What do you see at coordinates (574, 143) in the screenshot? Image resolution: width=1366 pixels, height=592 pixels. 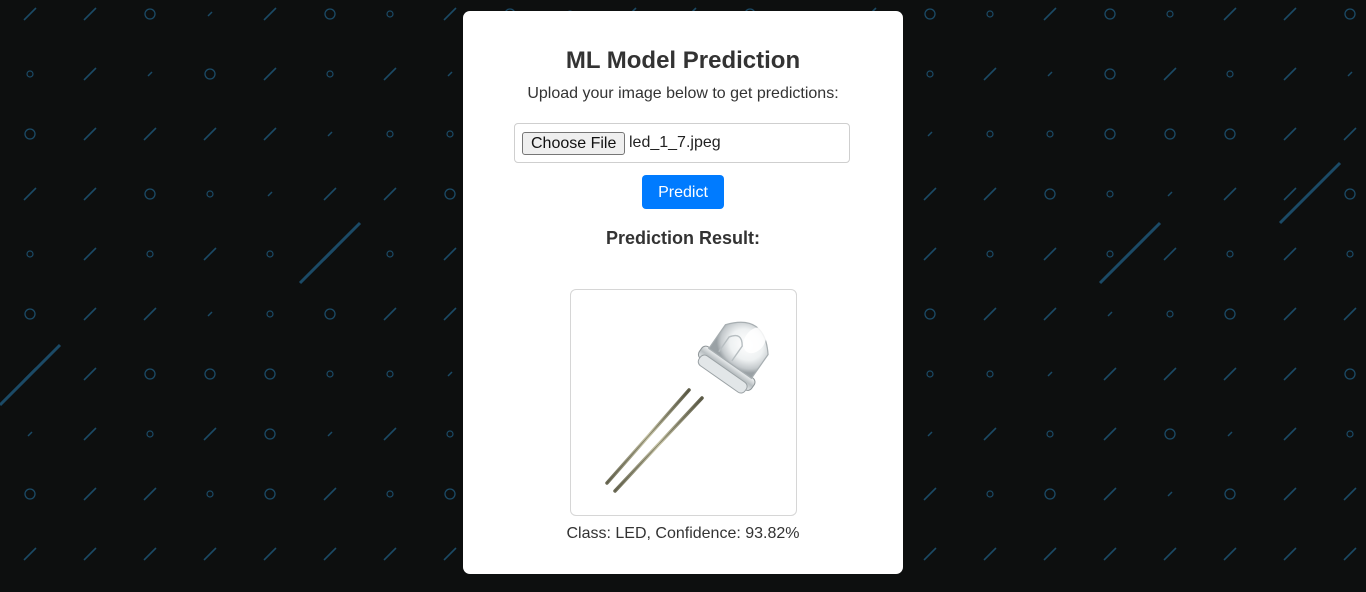 I see `choose-file-button: Choose File` at bounding box center [574, 143].